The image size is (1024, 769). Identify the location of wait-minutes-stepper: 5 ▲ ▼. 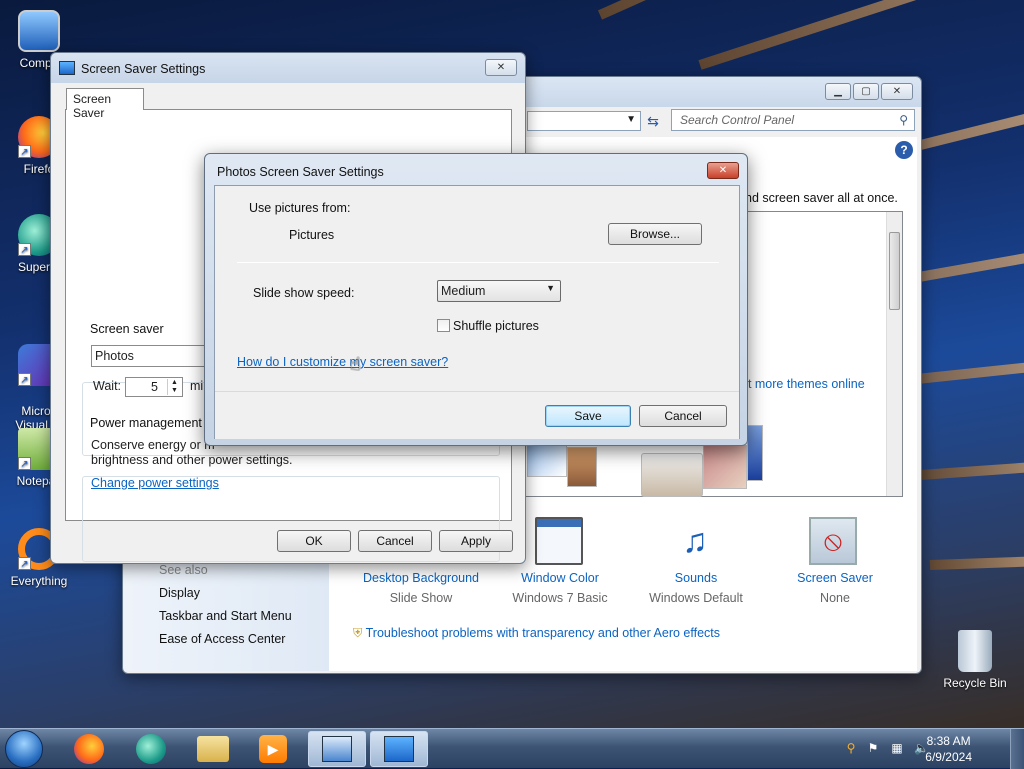
(154, 387).